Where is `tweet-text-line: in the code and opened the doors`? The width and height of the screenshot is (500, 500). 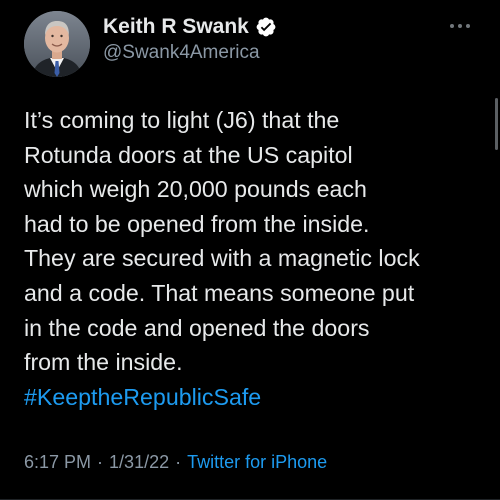
tweet-text-line: in the code and opened the doors is located at coordinates (197, 327).